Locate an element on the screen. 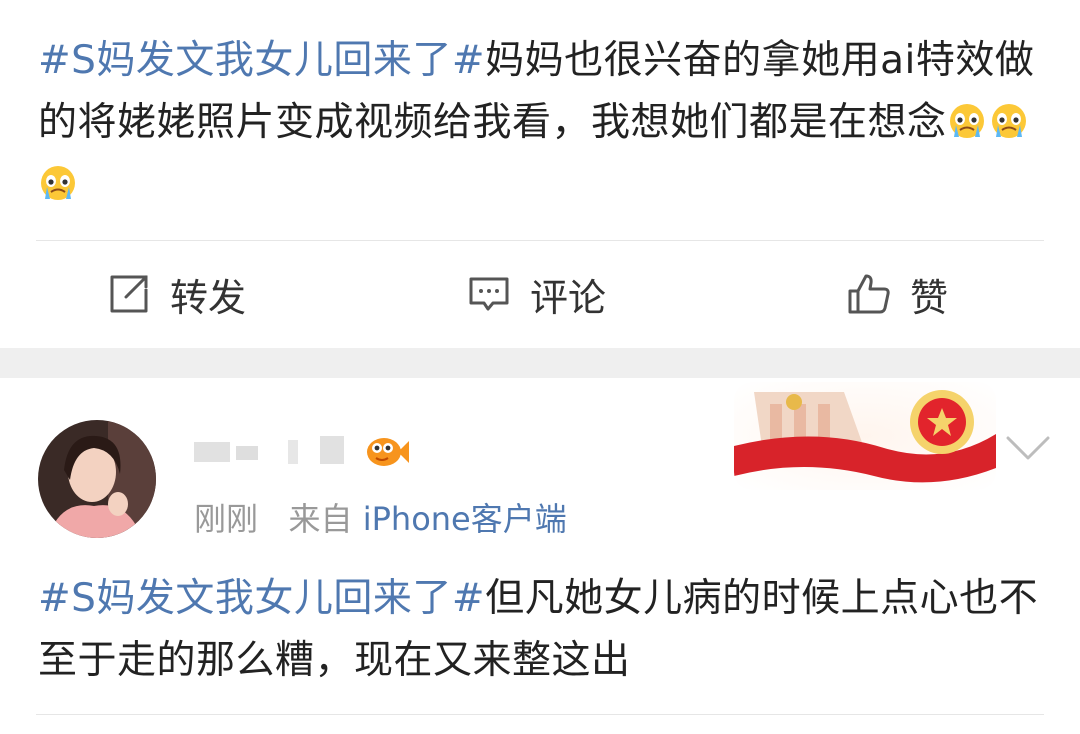  like-button: 赞 is located at coordinates (897, 294).